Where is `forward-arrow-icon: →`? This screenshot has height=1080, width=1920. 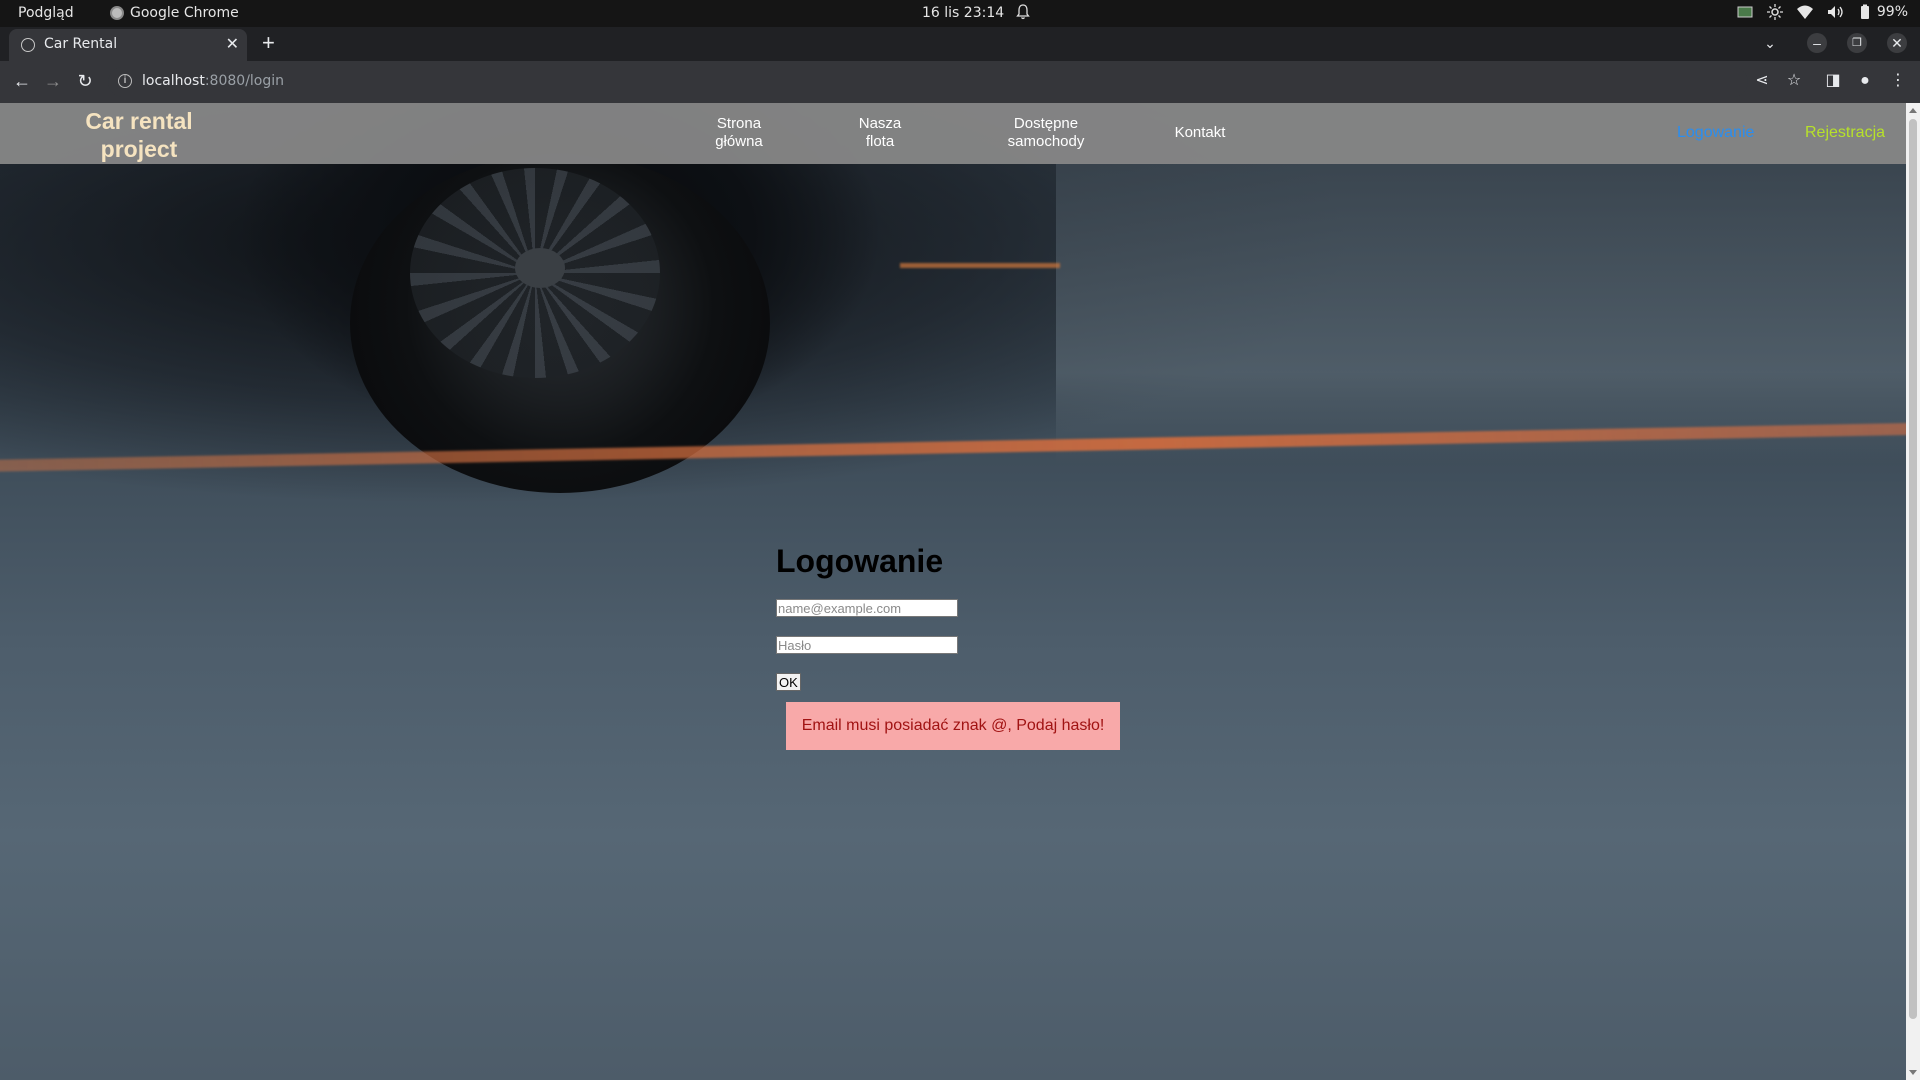
forward-arrow-icon: → is located at coordinates (53, 81).